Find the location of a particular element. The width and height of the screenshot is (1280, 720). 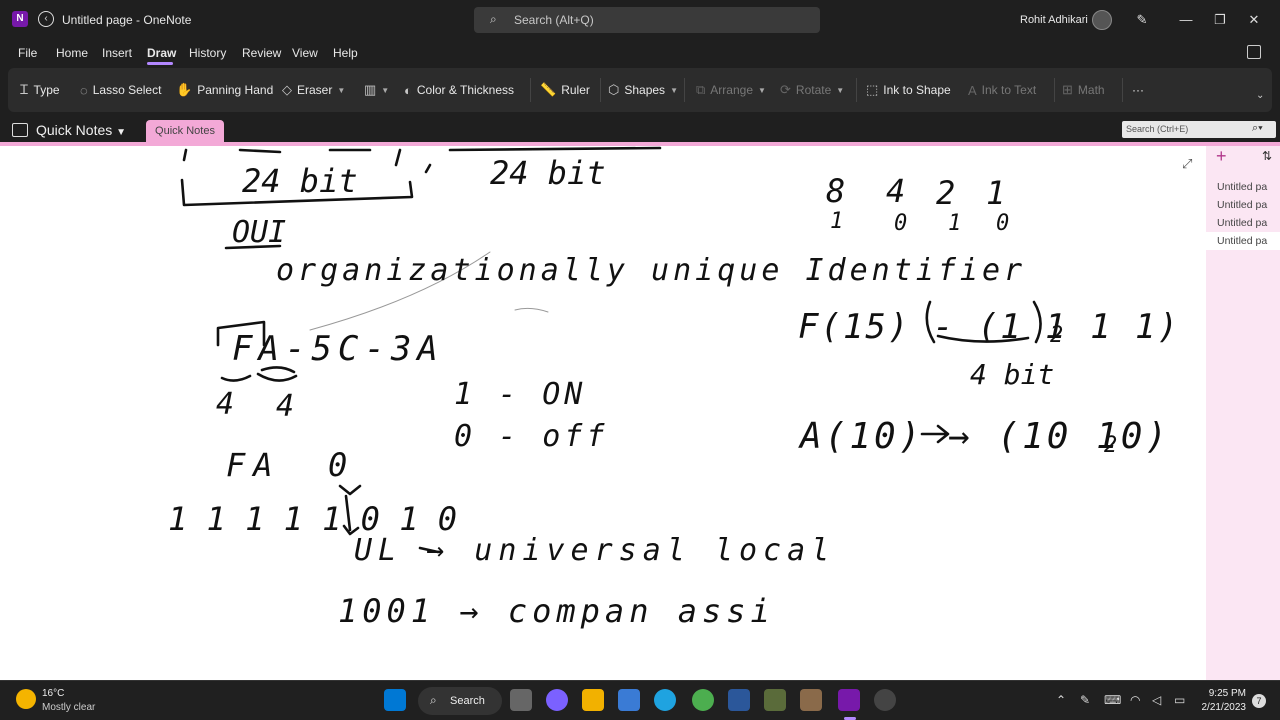

page-item-selected: Untitled pa is located at coordinates (1243, 241).